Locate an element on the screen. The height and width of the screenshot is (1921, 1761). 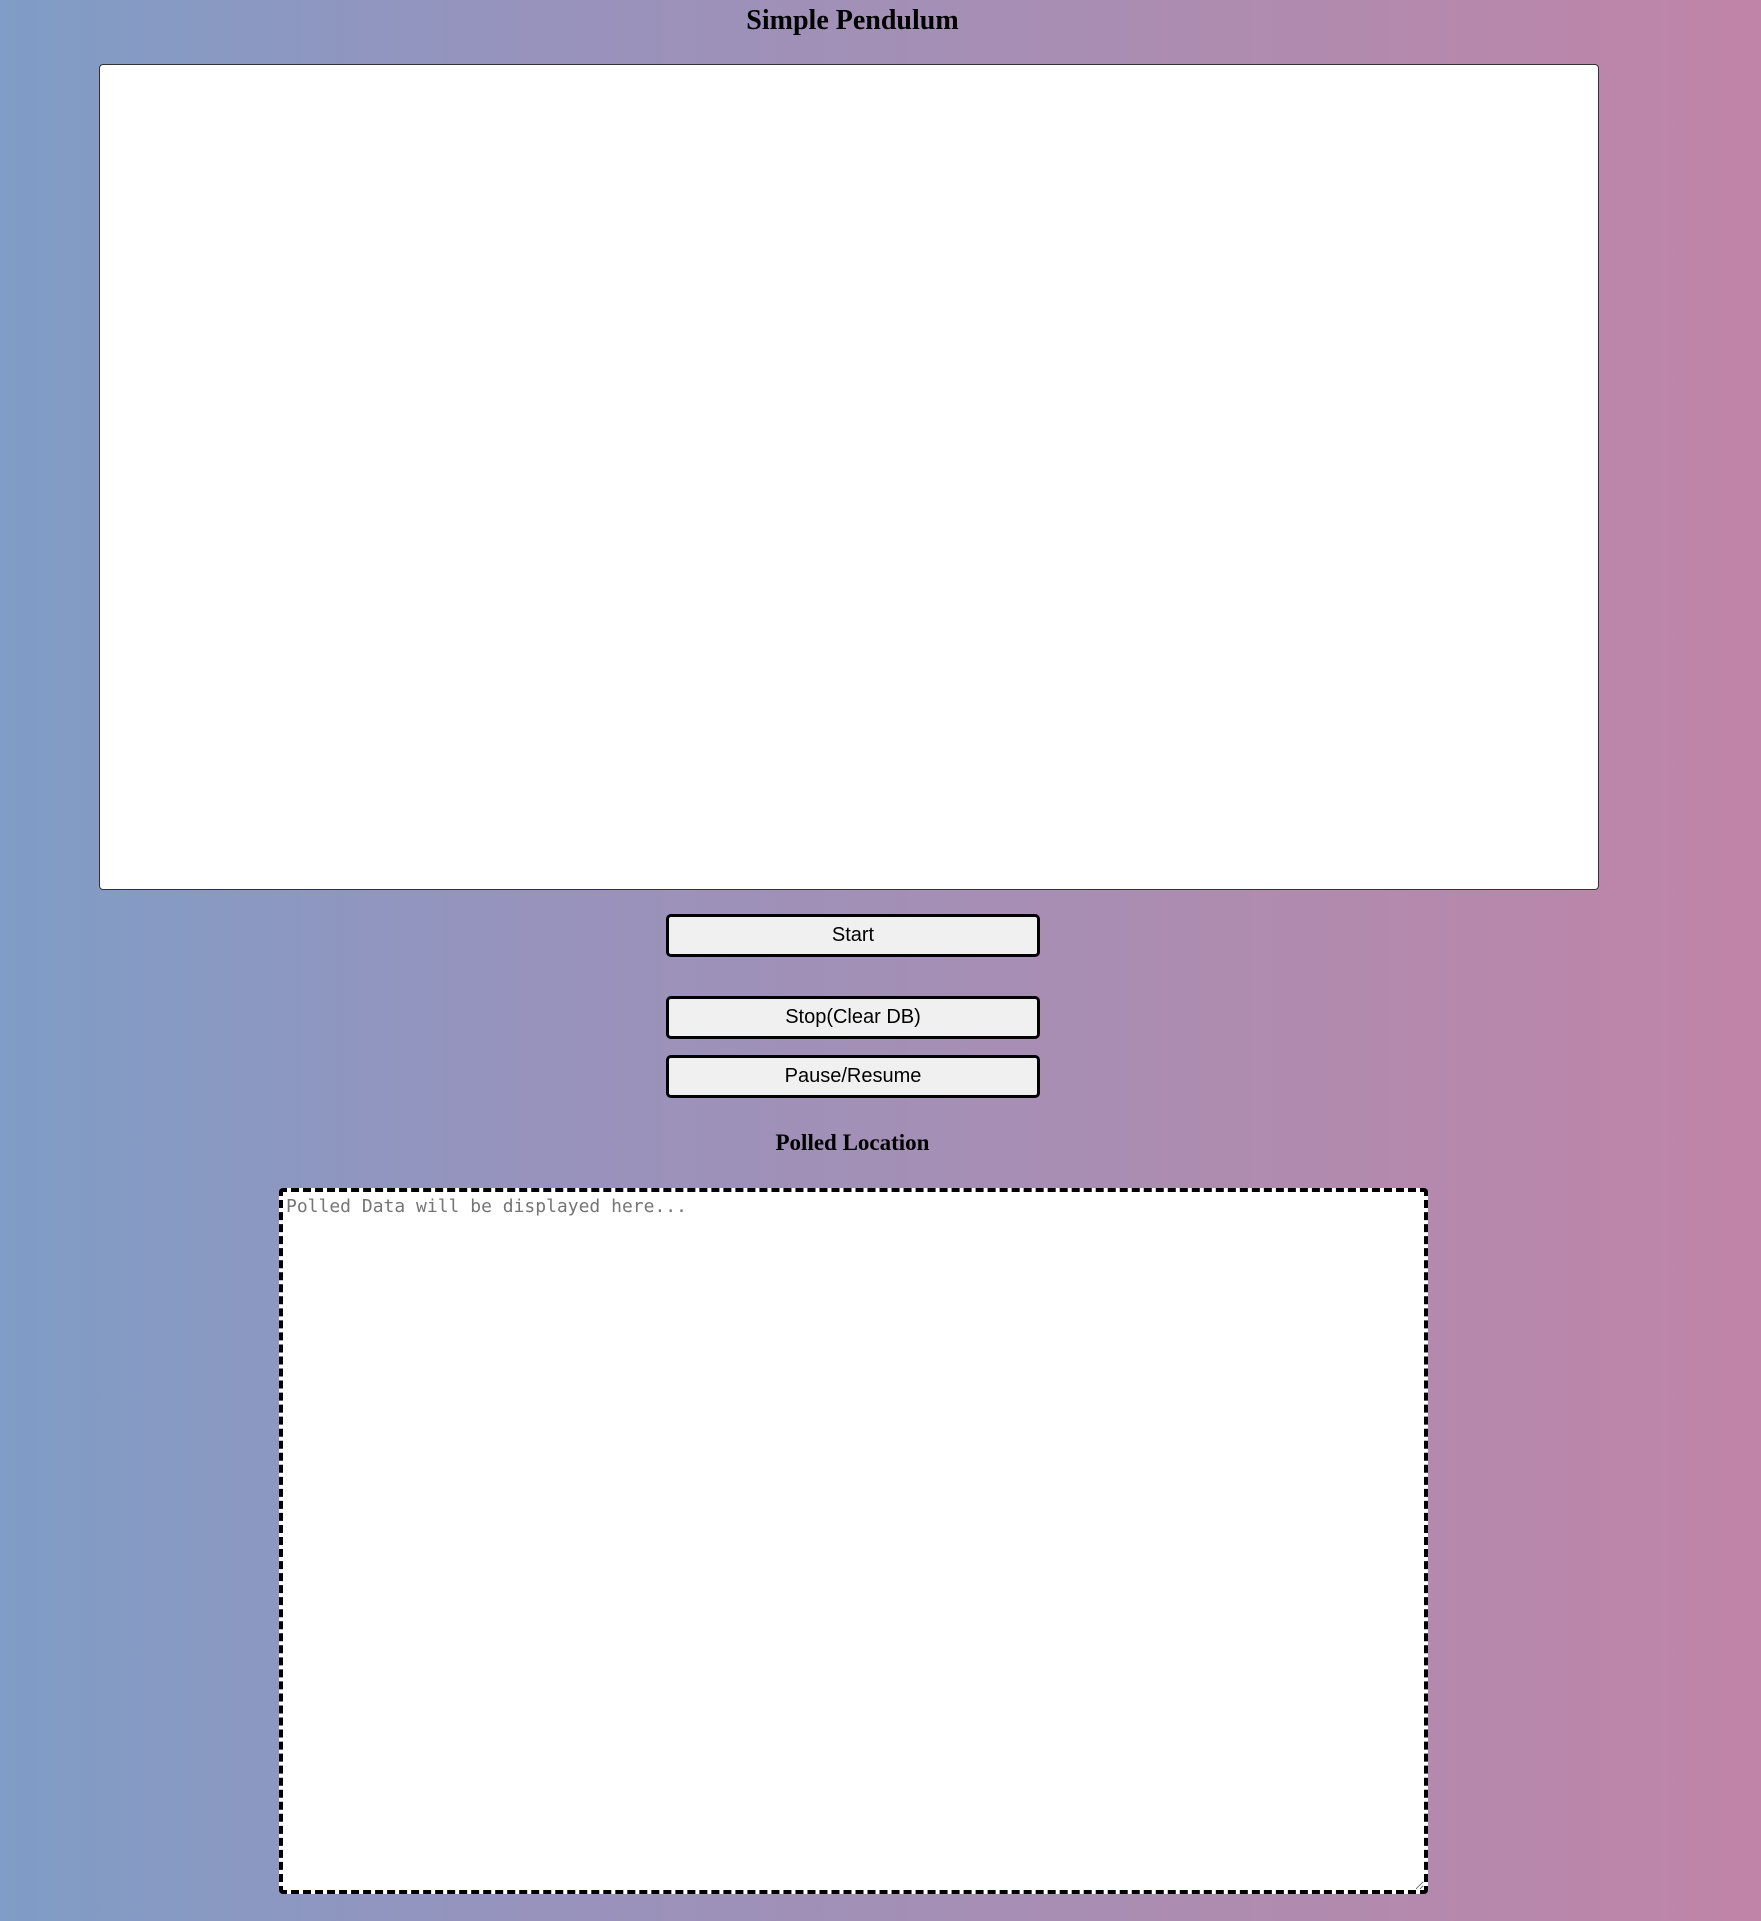
start-button: Start is located at coordinates (853, 935).